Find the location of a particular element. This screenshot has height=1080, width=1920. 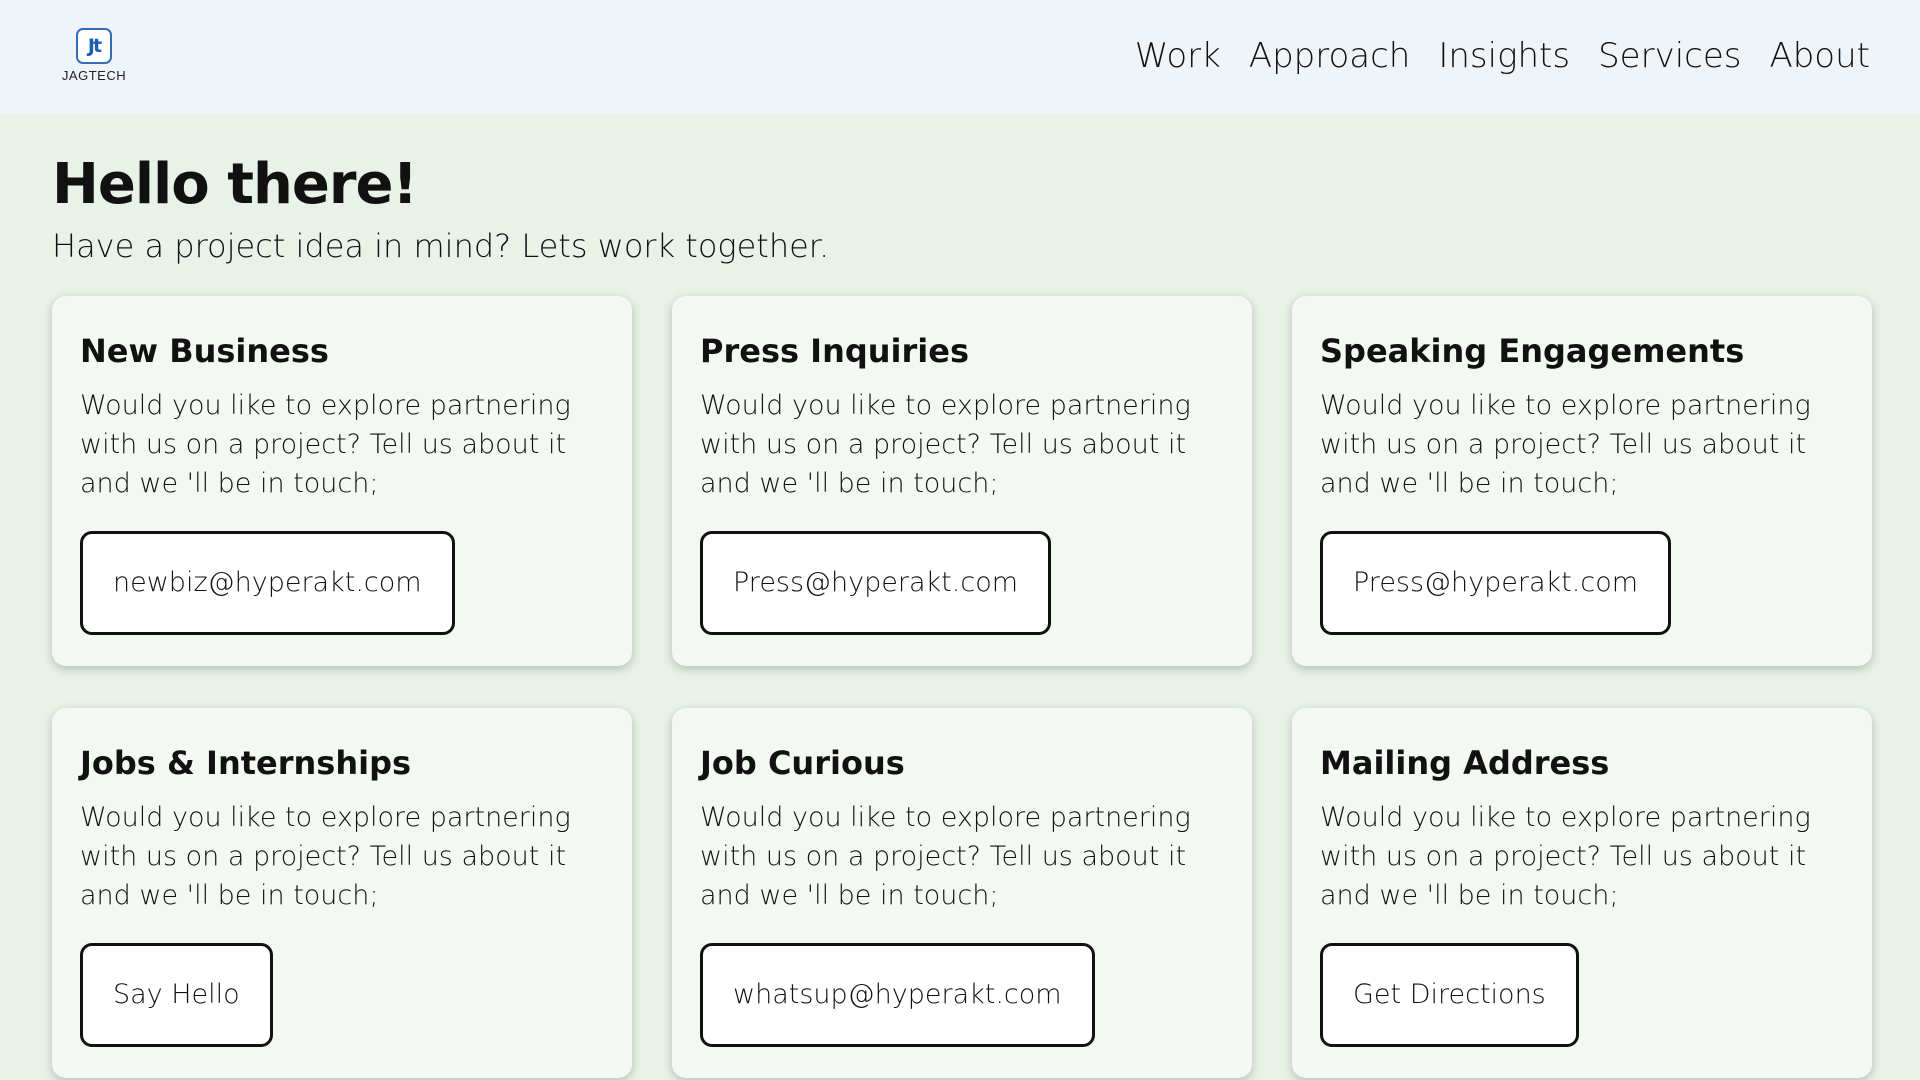

card-title: Jobs & Internships is located at coordinates (246, 763).